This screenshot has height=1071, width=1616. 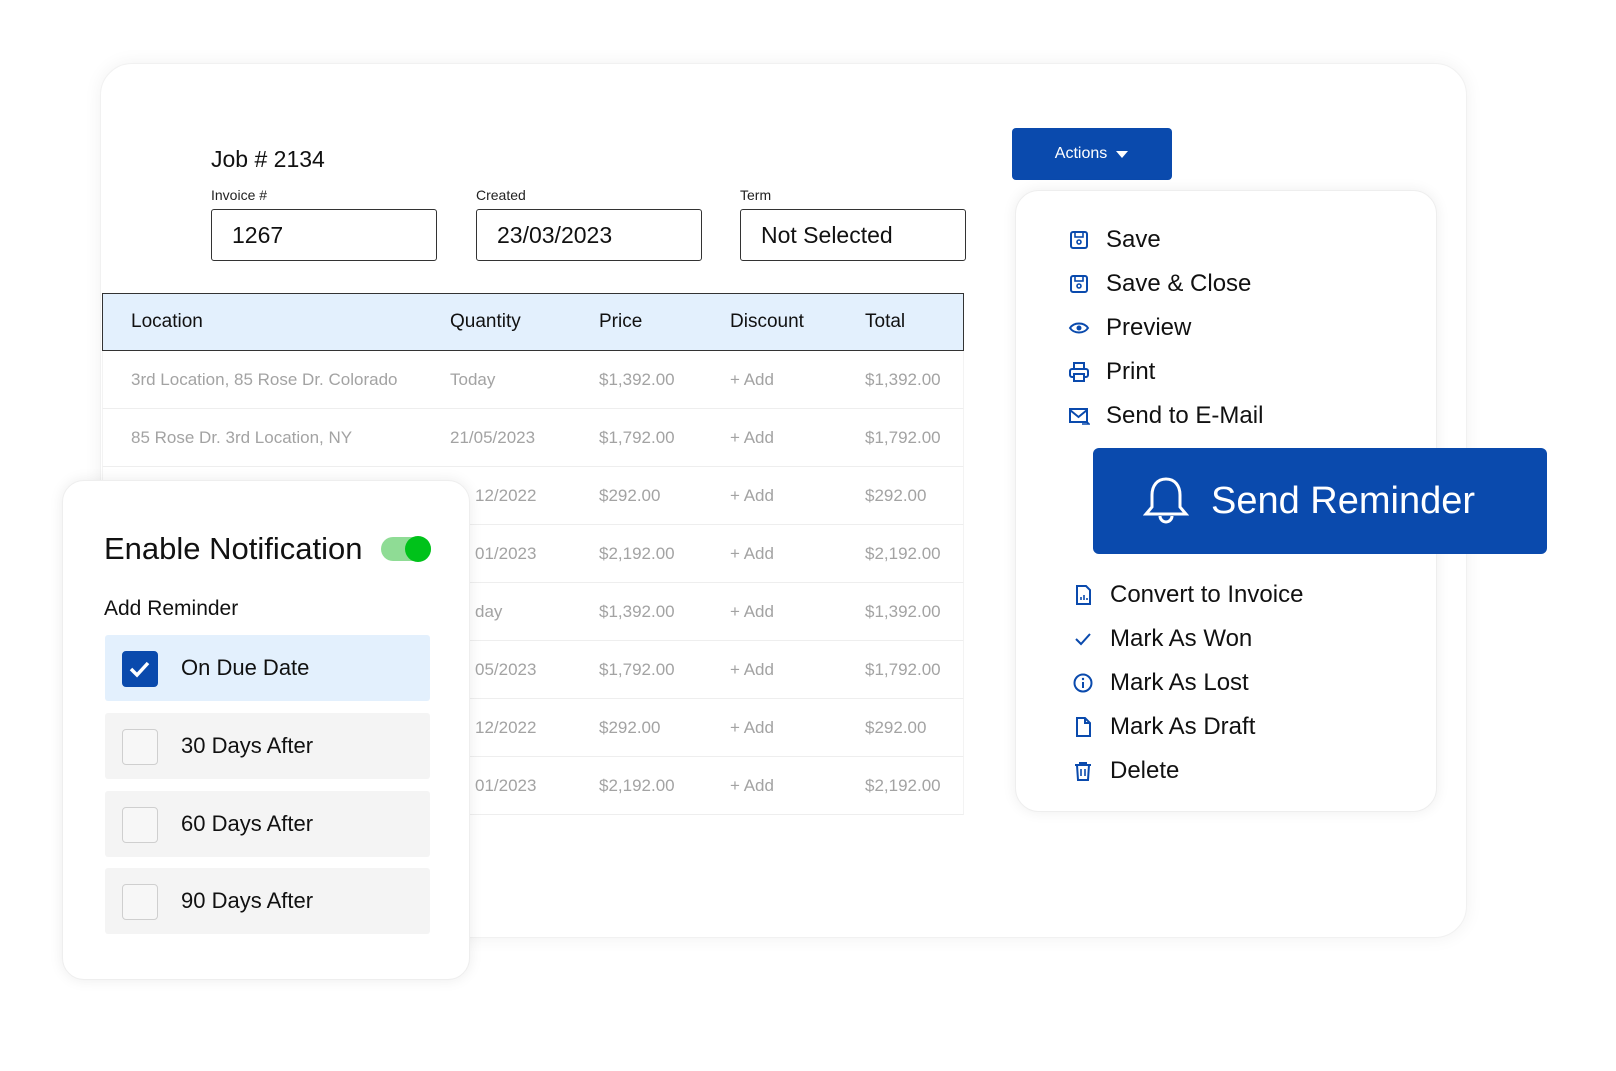 I want to click on header-price: Price, so click(x=621, y=321).